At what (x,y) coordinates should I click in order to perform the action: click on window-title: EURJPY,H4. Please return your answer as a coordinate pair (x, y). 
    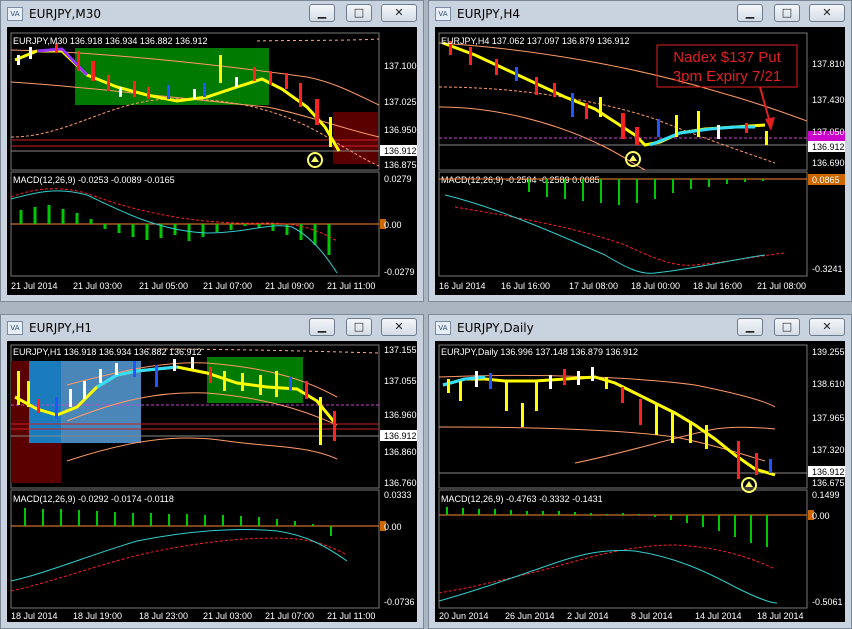
    Looking at the image, I should click on (489, 14).